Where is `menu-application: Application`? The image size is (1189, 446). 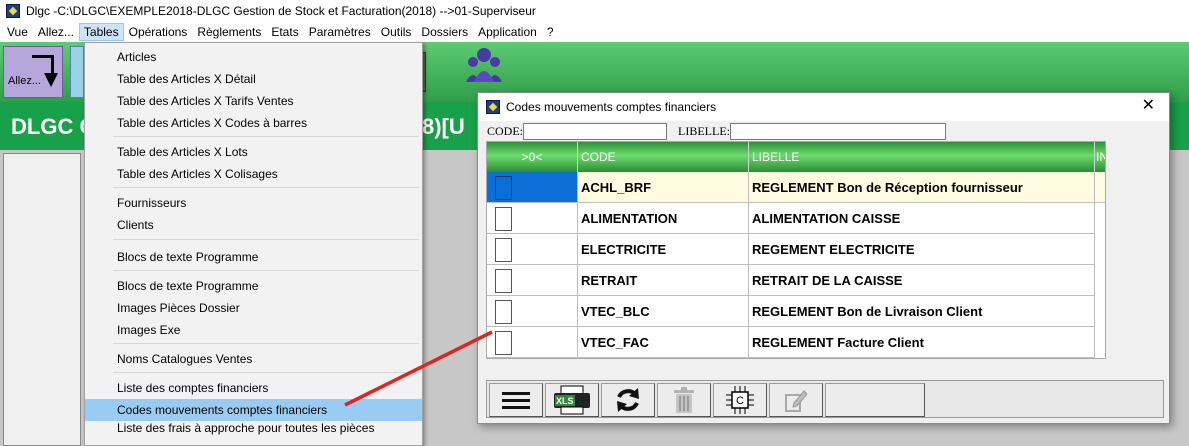
menu-application: Application is located at coordinates (507, 32).